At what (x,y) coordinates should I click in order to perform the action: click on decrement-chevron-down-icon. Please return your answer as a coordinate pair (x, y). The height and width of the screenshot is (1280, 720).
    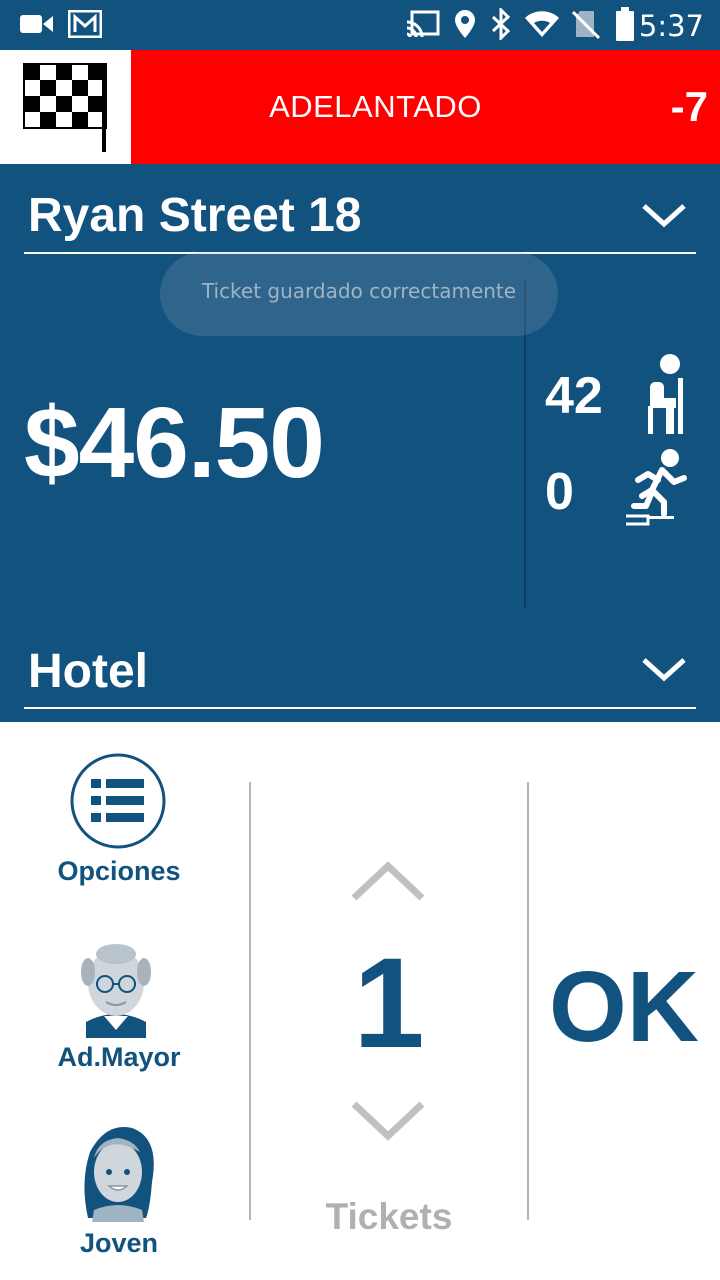
    Looking at the image, I should click on (388, 1121).